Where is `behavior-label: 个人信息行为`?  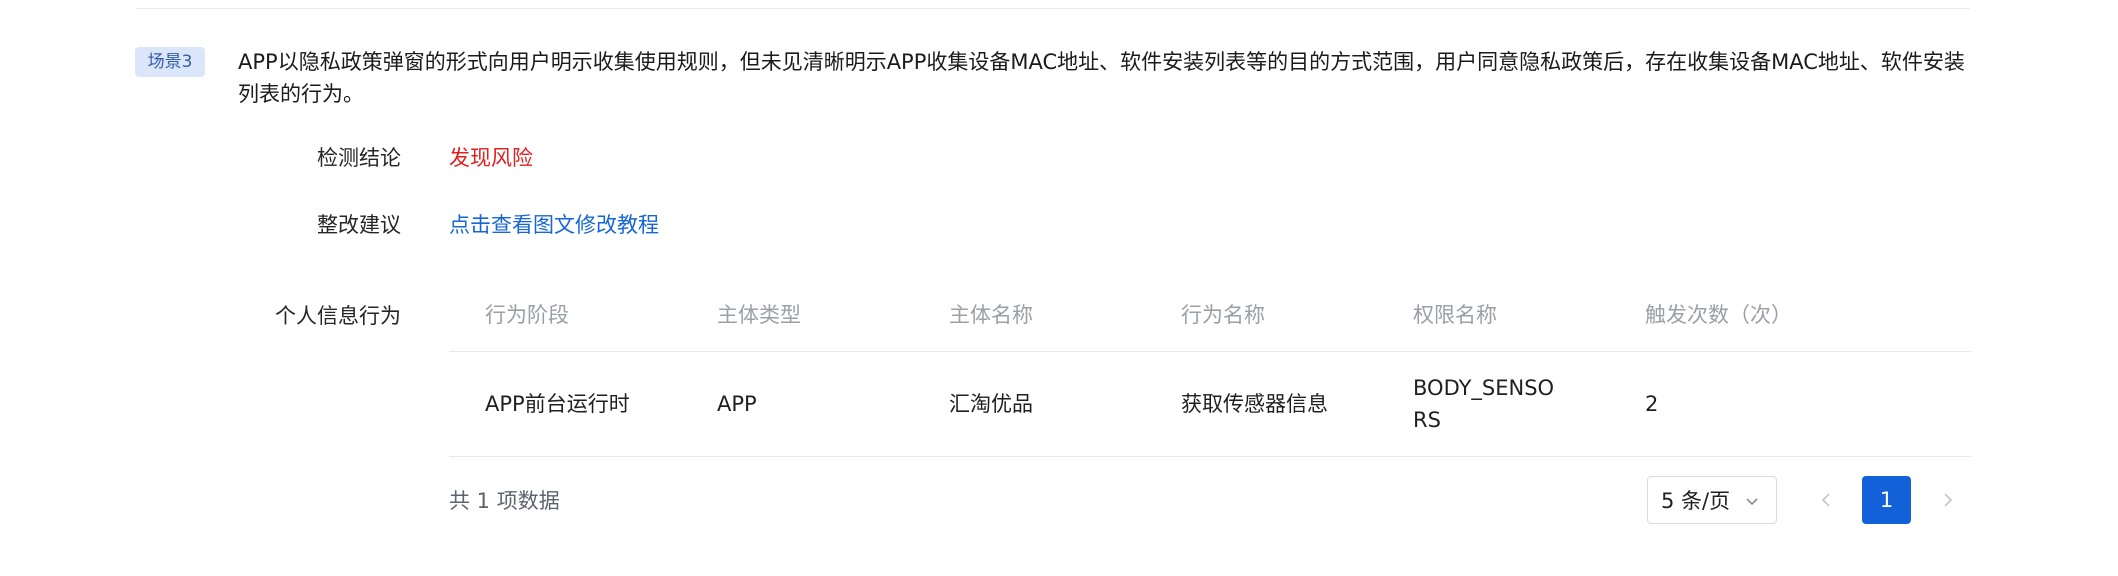
behavior-label: 个人信息行为 is located at coordinates (338, 316).